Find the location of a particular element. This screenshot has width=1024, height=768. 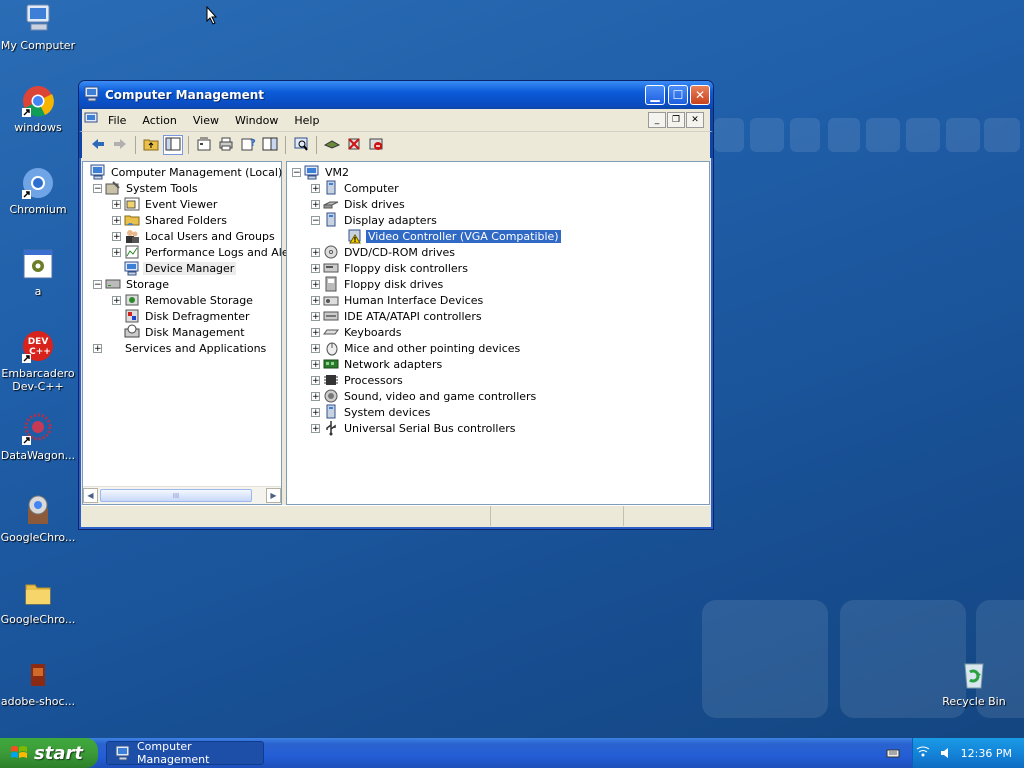

tree-item: Disk Defragmenter is located at coordinates (182, 316).